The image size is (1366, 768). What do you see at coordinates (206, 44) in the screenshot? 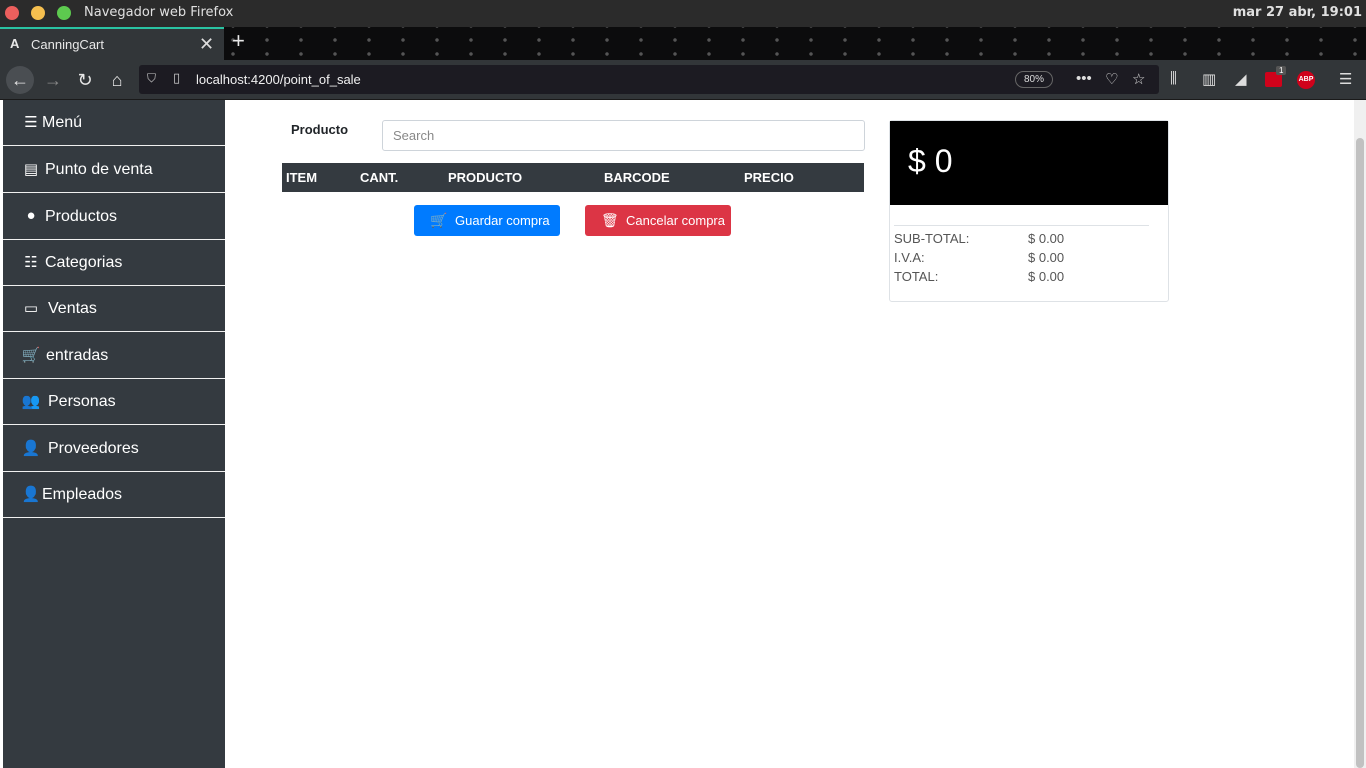
I see `tab-close-icon: ✕` at bounding box center [206, 44].